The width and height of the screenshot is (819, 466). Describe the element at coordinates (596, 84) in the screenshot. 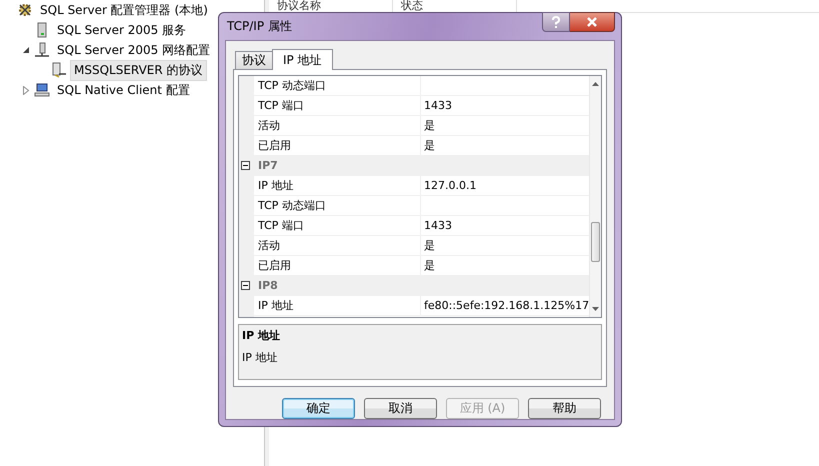

I see `scroll-up-icon` at that location.